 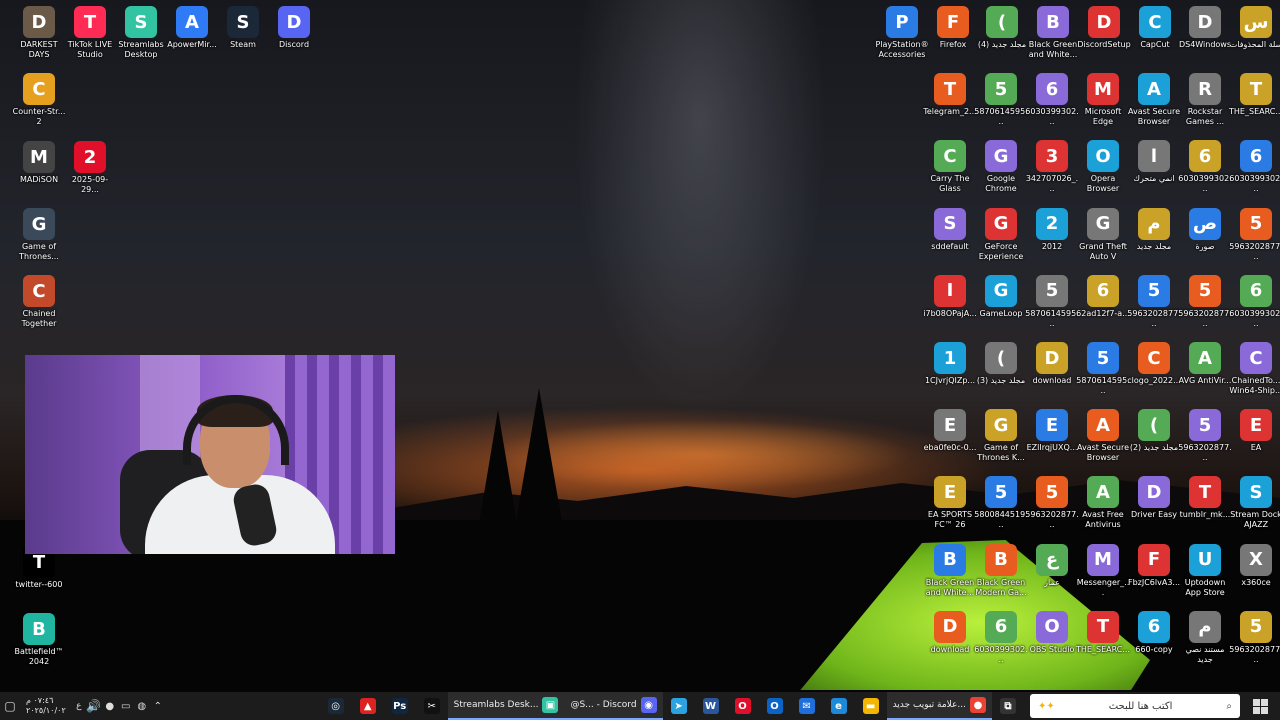 What do you see at coordinates (953, 26) in the screenshot?
I see `desktop-shortcut-firefox: F Firefox` at bounding box center [953, 26].